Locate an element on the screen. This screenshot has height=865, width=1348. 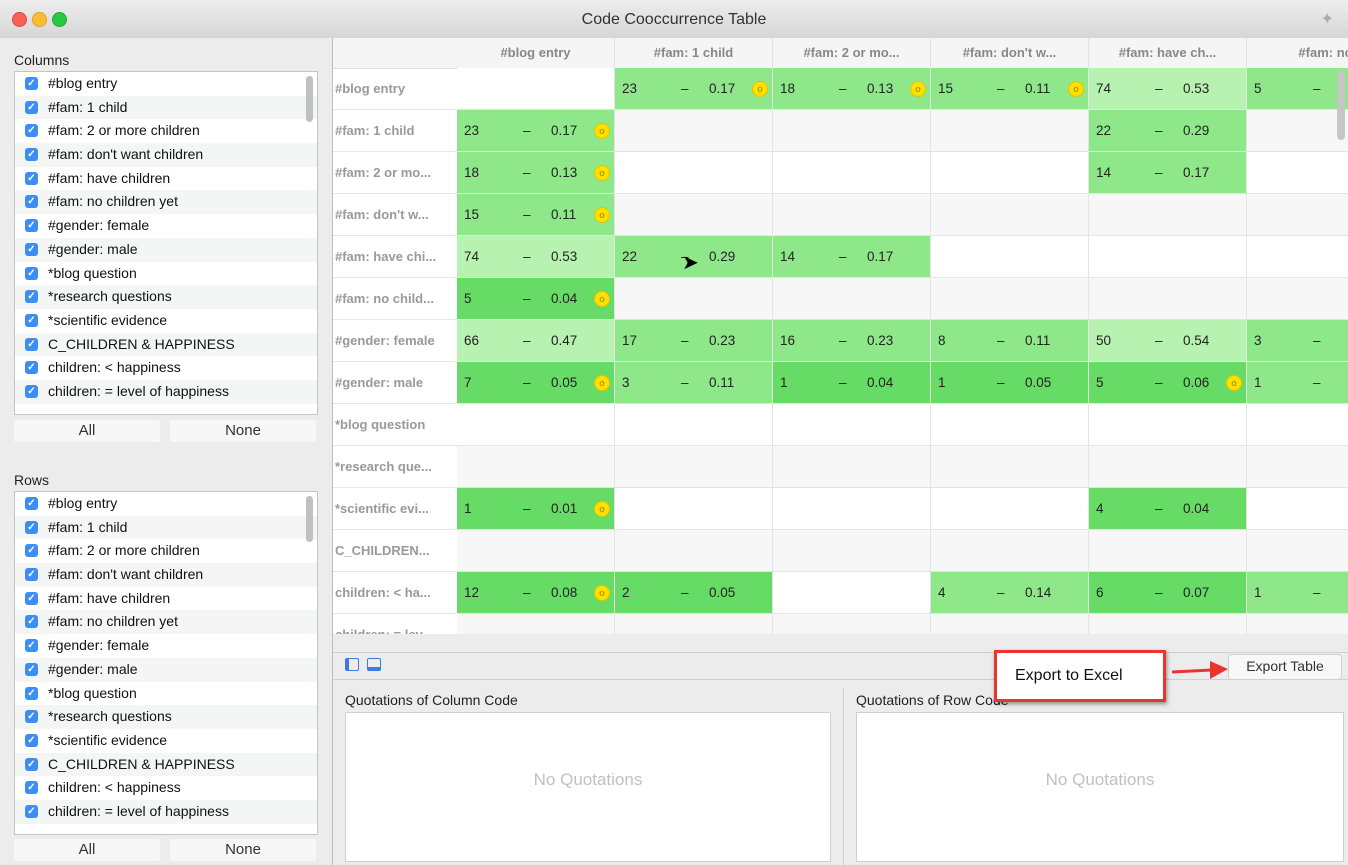
table-cell: 1– is located at coordinates (1297, 383).